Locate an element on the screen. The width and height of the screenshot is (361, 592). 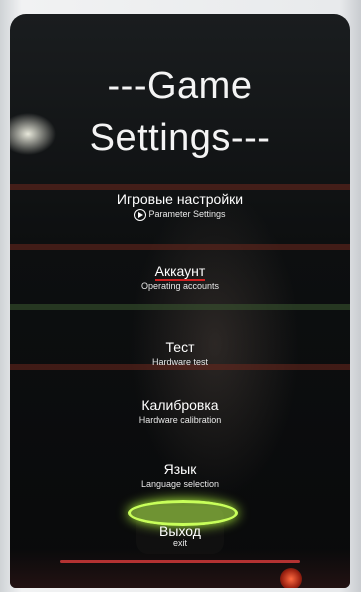
menu-item-account: Аккаунт Operating accounts is located at coordinates (180, 277).